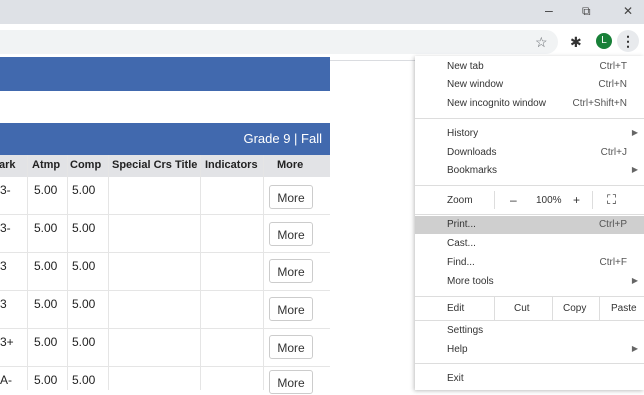  What do you see at coordinates (529, 225) in the screenshot?
I see `menu-item-print: Print... Ctrl+P` at bounding box center [529, 225].